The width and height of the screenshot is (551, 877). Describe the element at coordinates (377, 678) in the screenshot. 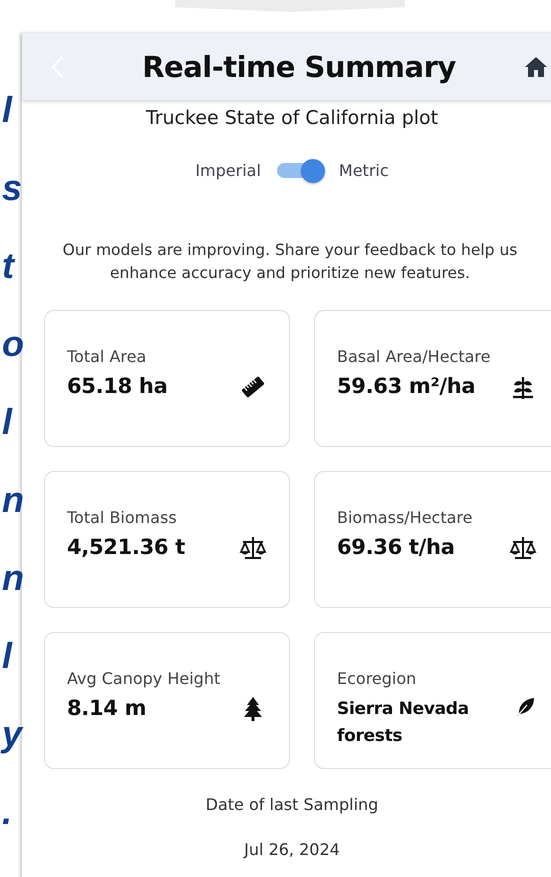

I see `stat-label: Ecoregion` at that location.